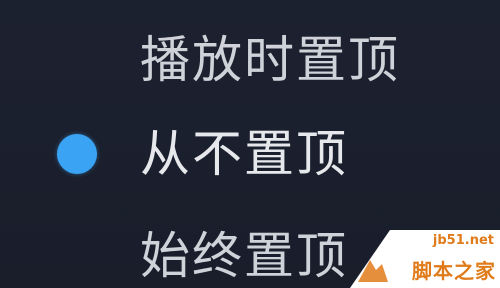 The height and width of the screenshot is (288, 500). I want to click on watermark-box: jb51.net 脚本之家, so click(445, 259).